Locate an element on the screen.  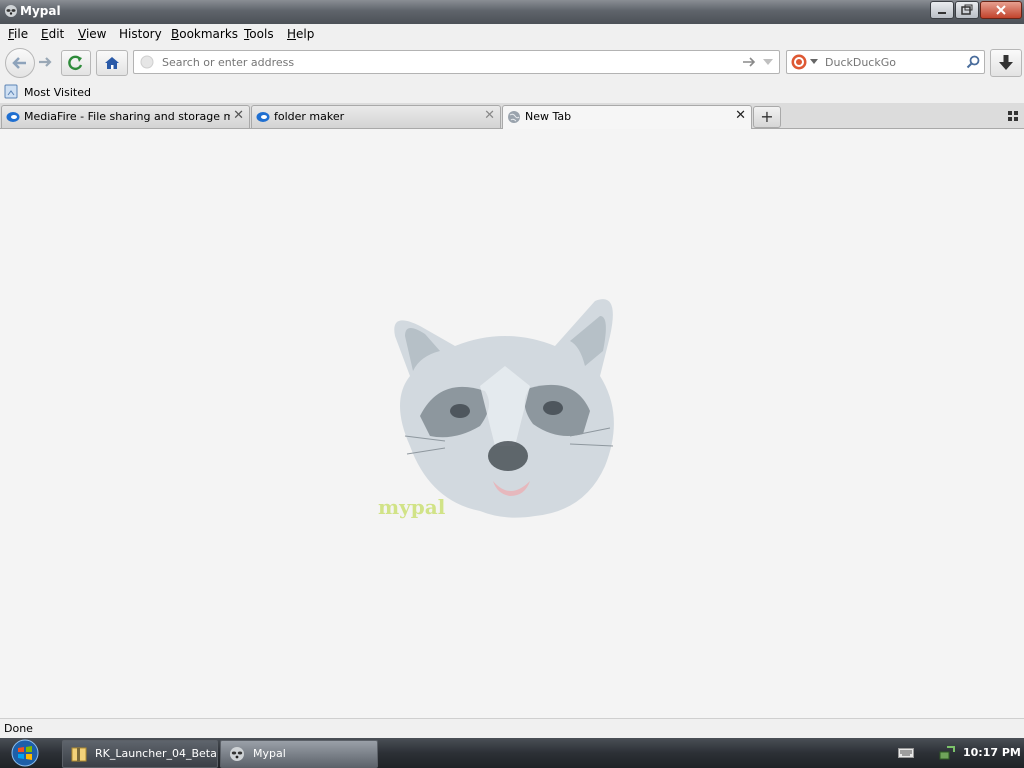
navigation-toolbar is located at coordinates (512, 63).